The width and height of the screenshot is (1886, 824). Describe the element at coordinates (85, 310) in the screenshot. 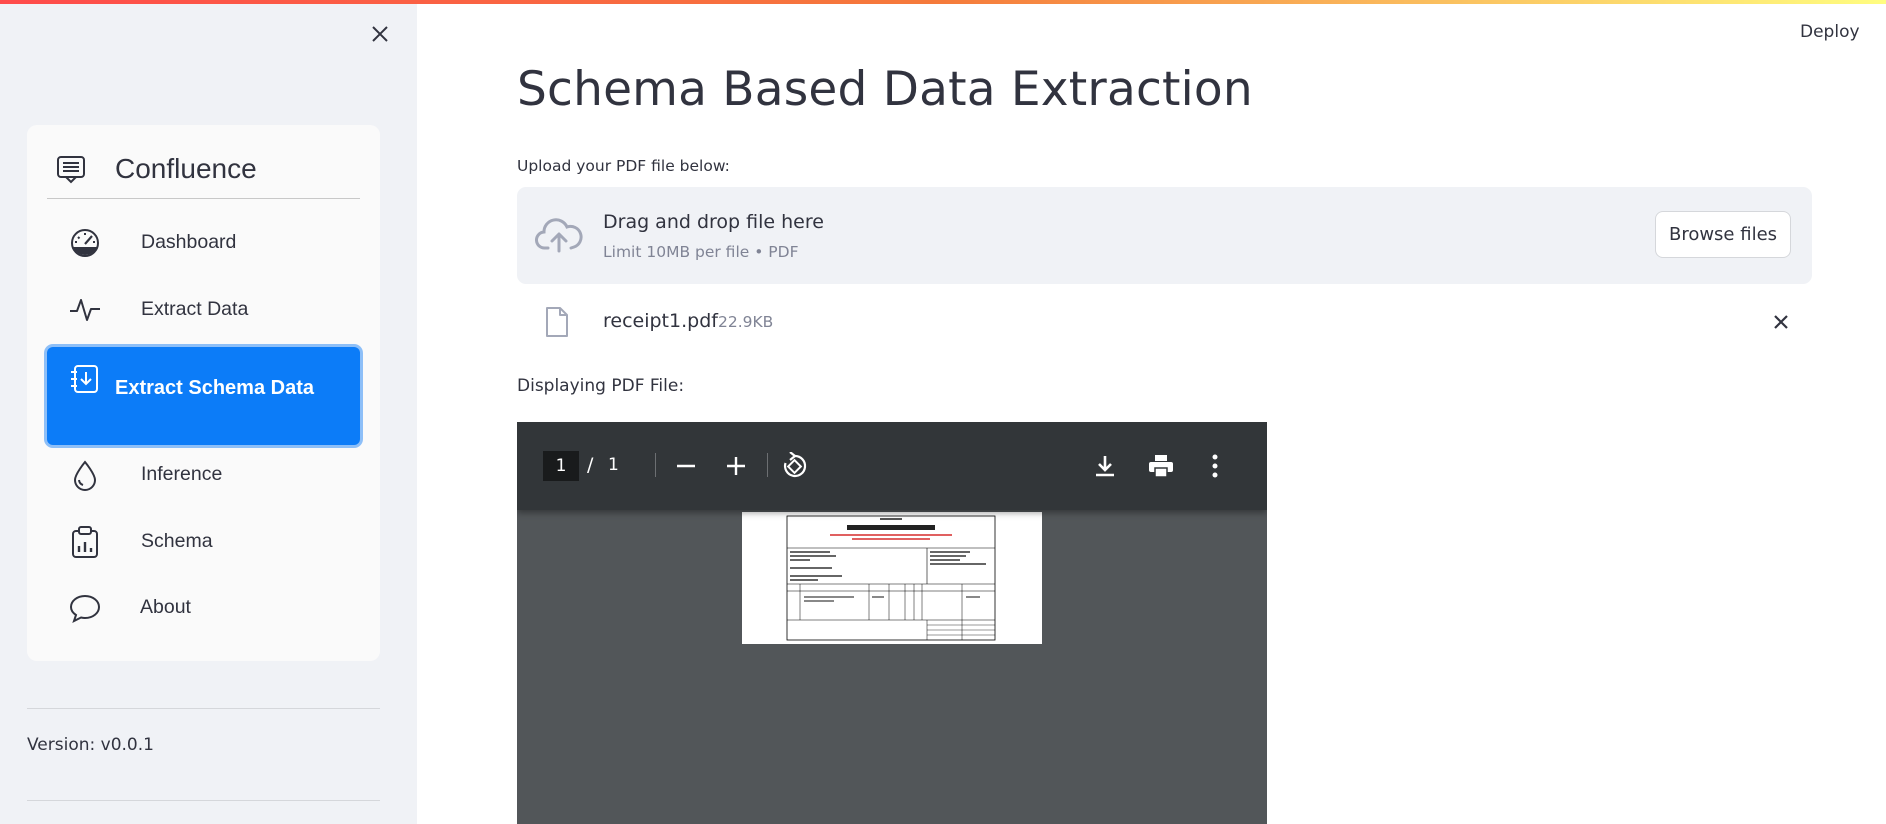

I see `activity-icon` at that location.